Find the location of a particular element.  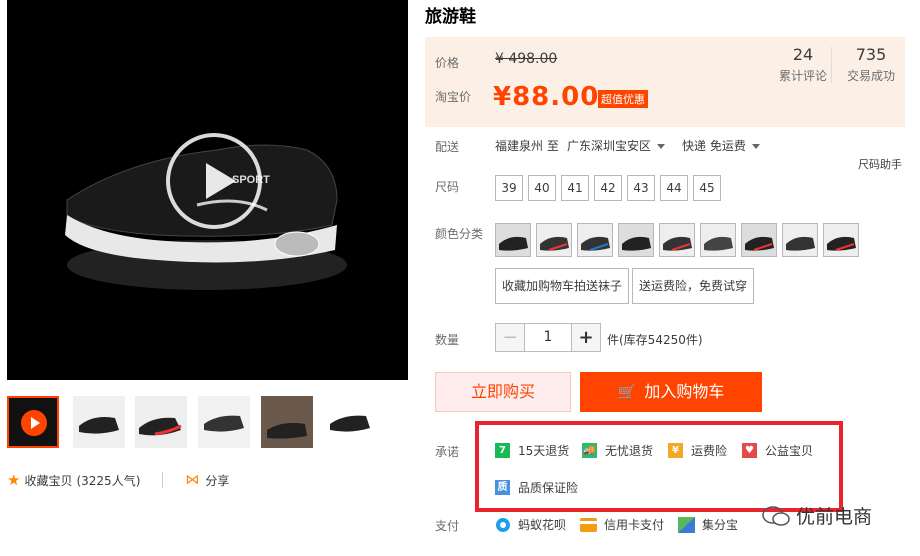

taobao-price: ¥88.00 is located at coordinates (546, 97).